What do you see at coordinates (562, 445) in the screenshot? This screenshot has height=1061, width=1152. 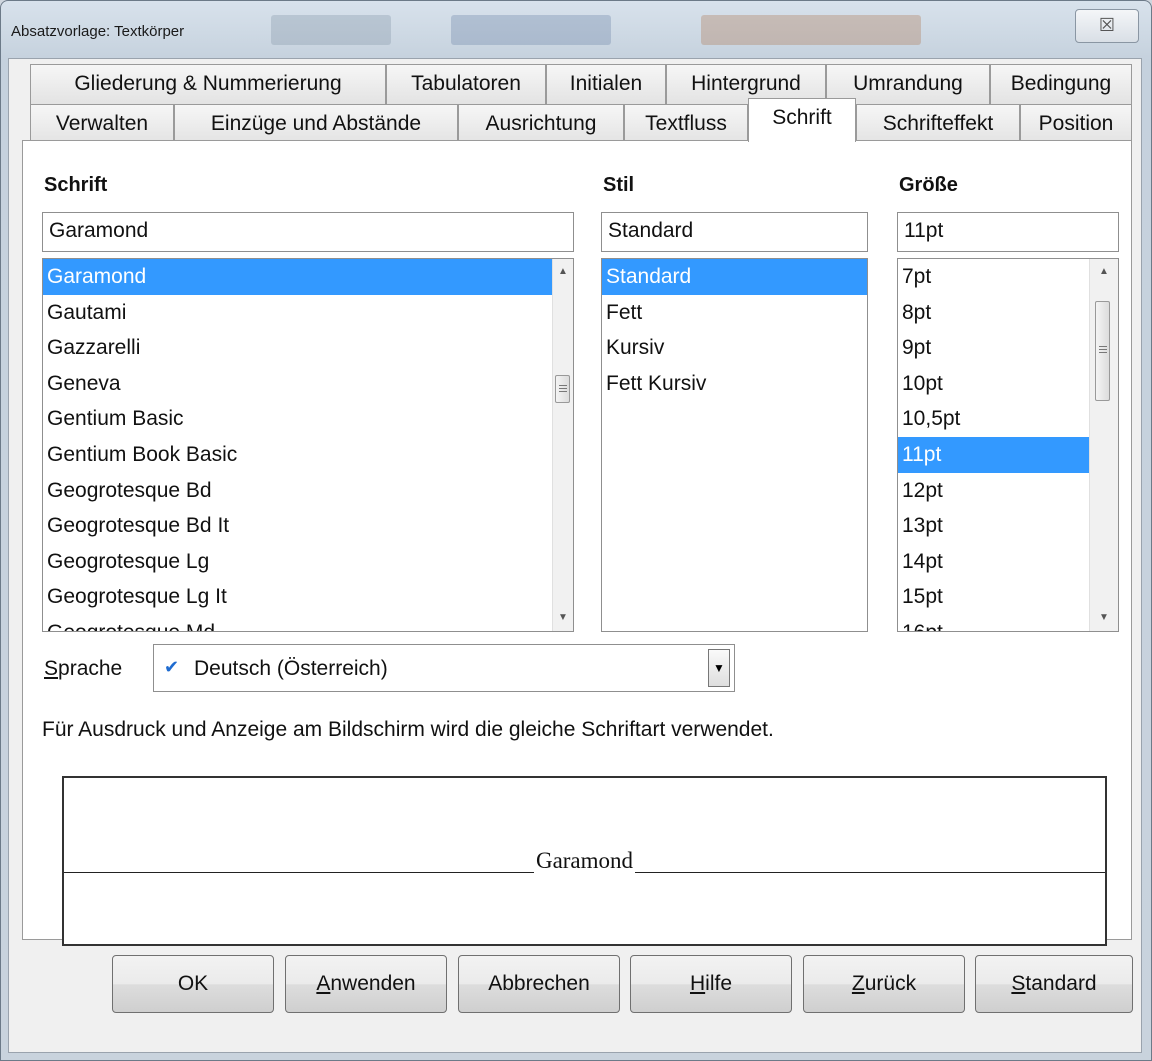 I see `font-list-scrollbar: ▲ ▼` at bounding box center [562, 445].